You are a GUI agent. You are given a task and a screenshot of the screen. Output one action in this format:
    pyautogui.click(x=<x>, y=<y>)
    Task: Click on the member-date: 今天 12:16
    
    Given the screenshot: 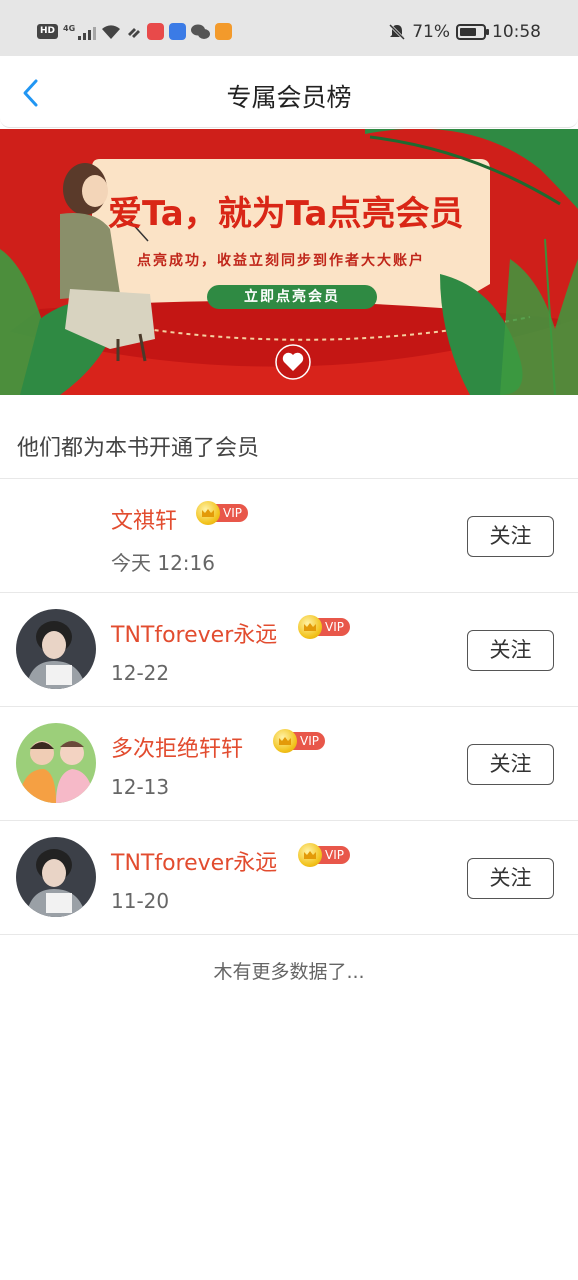 What is the action you would take?
    pyautogui.click(x=163, y=563)
    